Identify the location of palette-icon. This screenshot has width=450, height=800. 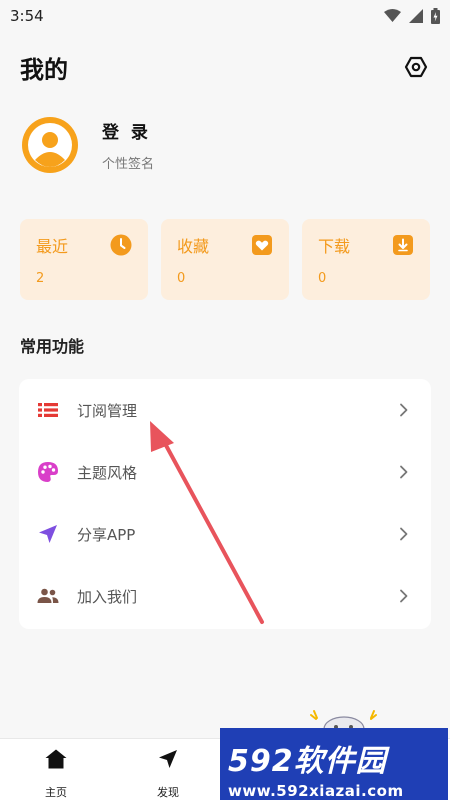
(48, 472).